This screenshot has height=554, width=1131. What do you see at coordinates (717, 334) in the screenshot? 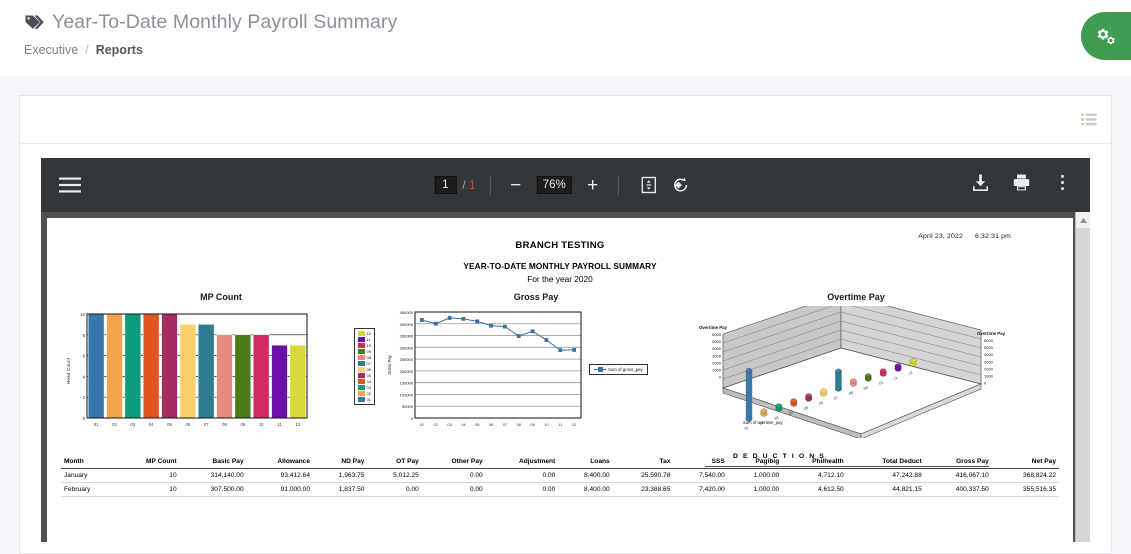
I see `svg-text: 6000` at bounding box center [717, 334].